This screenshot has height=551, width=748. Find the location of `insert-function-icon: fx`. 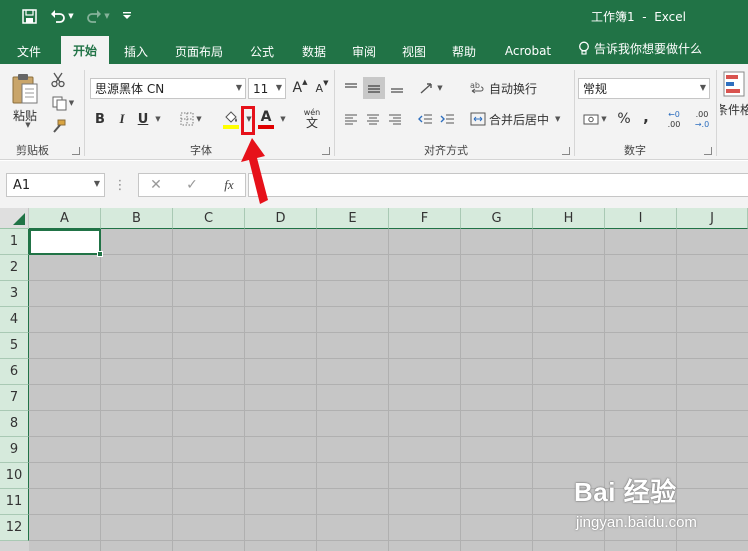

insert-function-icon: fx is located at coordinates (229, 185).